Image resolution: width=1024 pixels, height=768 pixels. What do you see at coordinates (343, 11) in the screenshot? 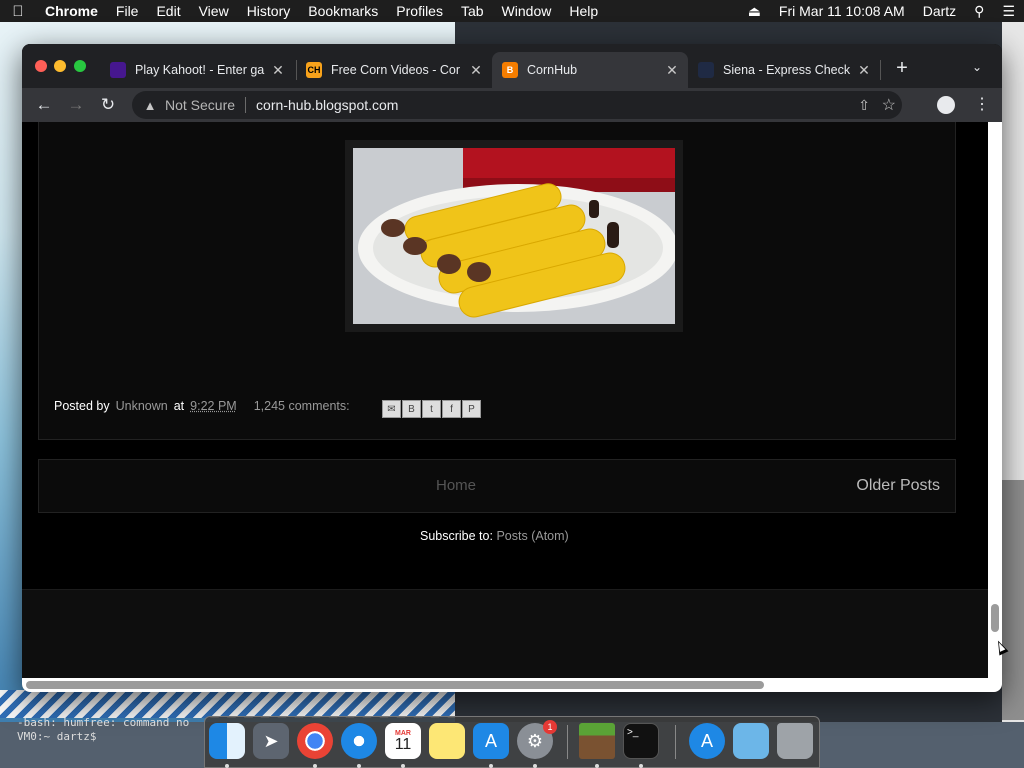
I see `menu-bookmarks: Bookmarks` at bounding box center [343, 11].